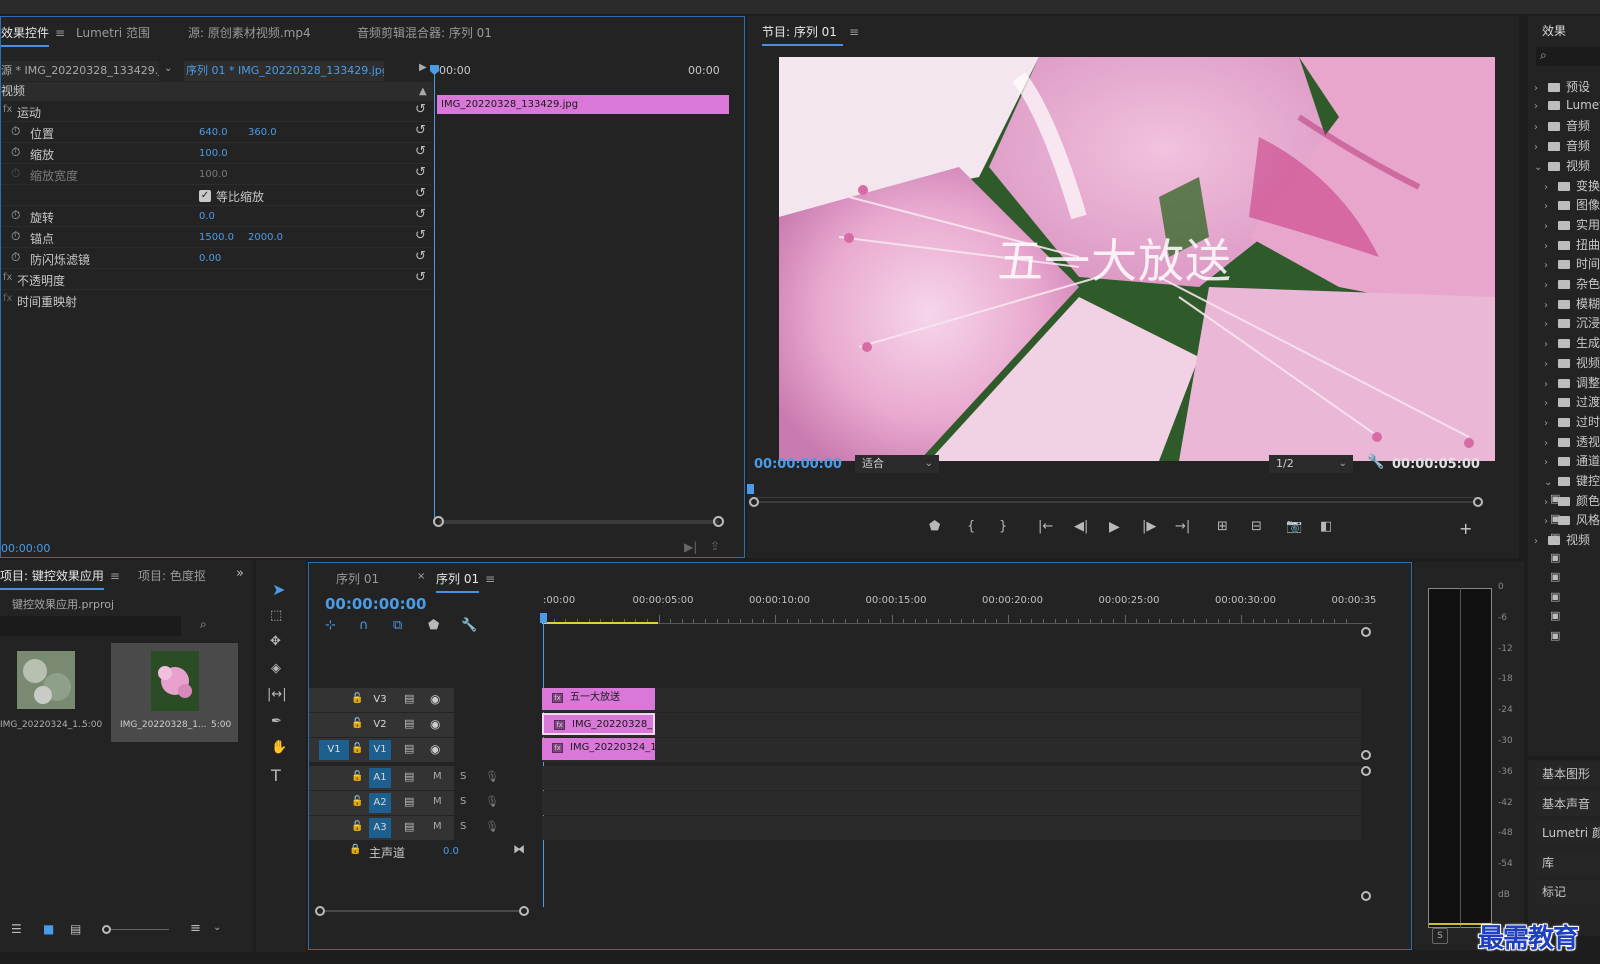  I want to click on property-value-y: 2000.0, so click(265, 237).